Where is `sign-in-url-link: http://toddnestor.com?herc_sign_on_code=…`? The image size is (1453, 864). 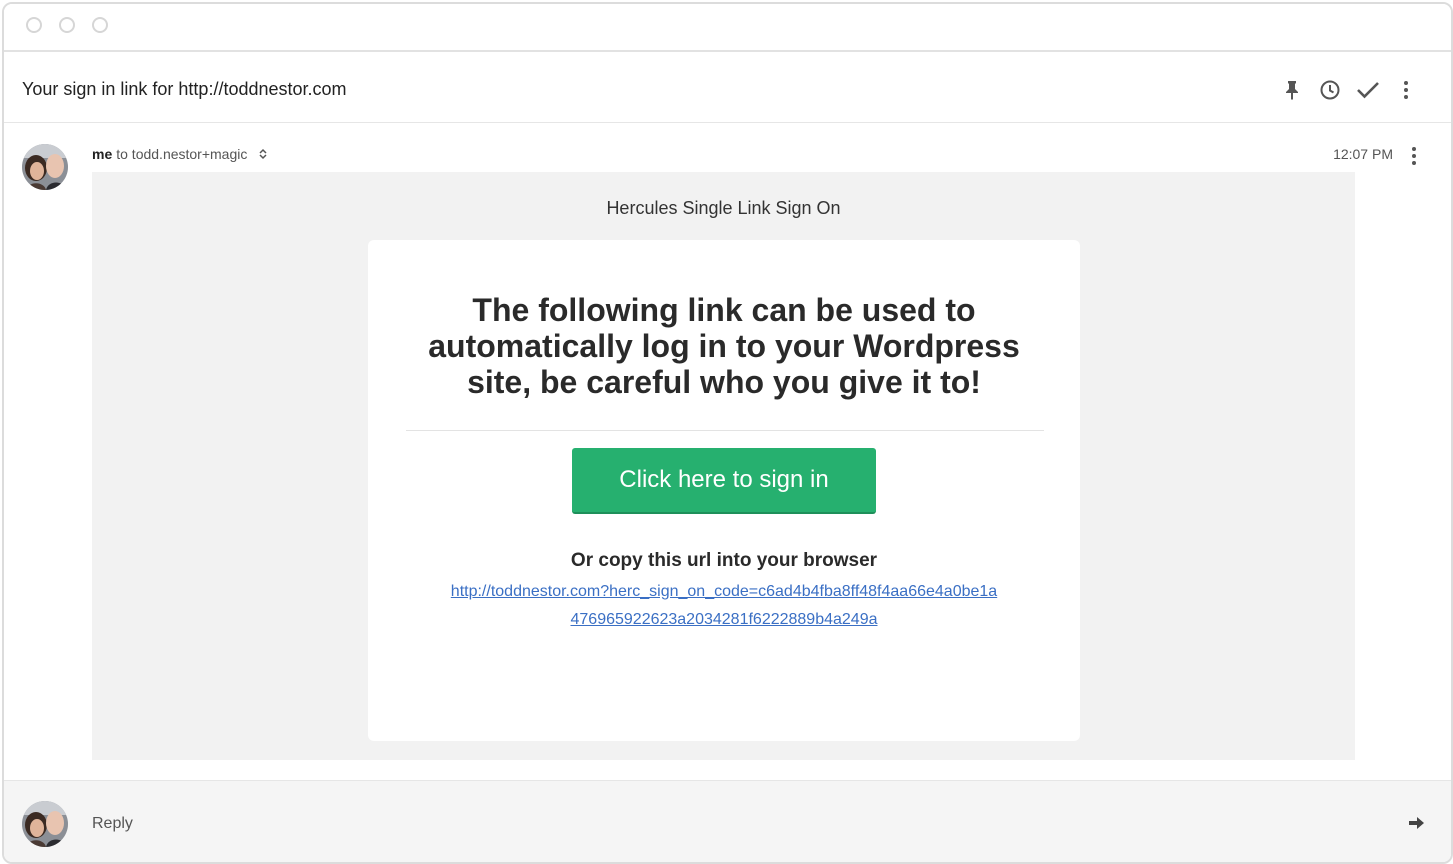 sign-in-url-link: http://toddnestor.com?herc_sign_on_code=… is located at coordinates (724, 606).